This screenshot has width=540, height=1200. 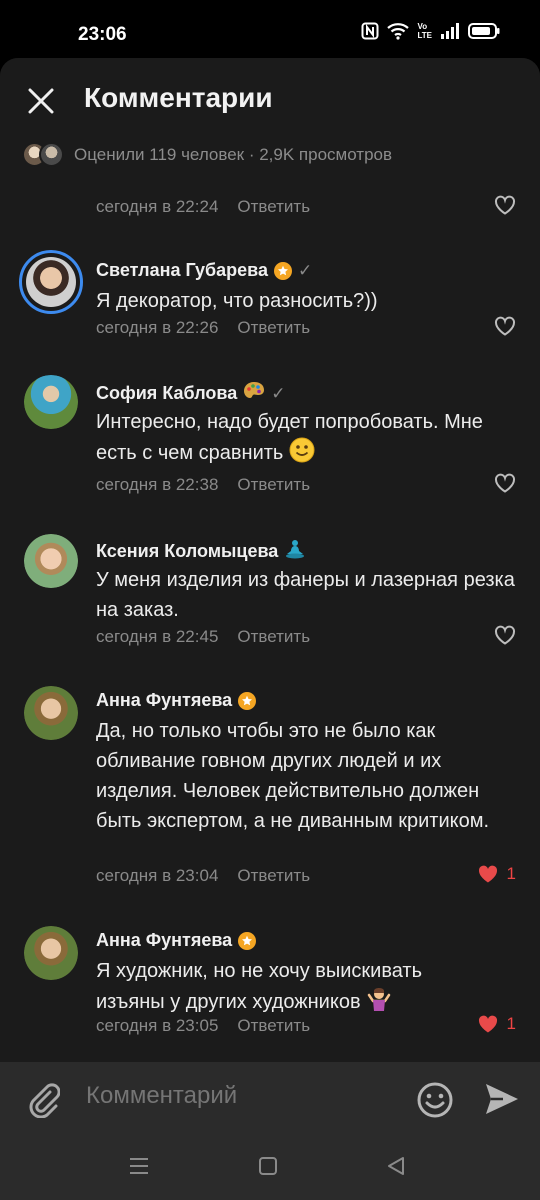 I want to click on home-square-icon, so click(x=268, y=1166).